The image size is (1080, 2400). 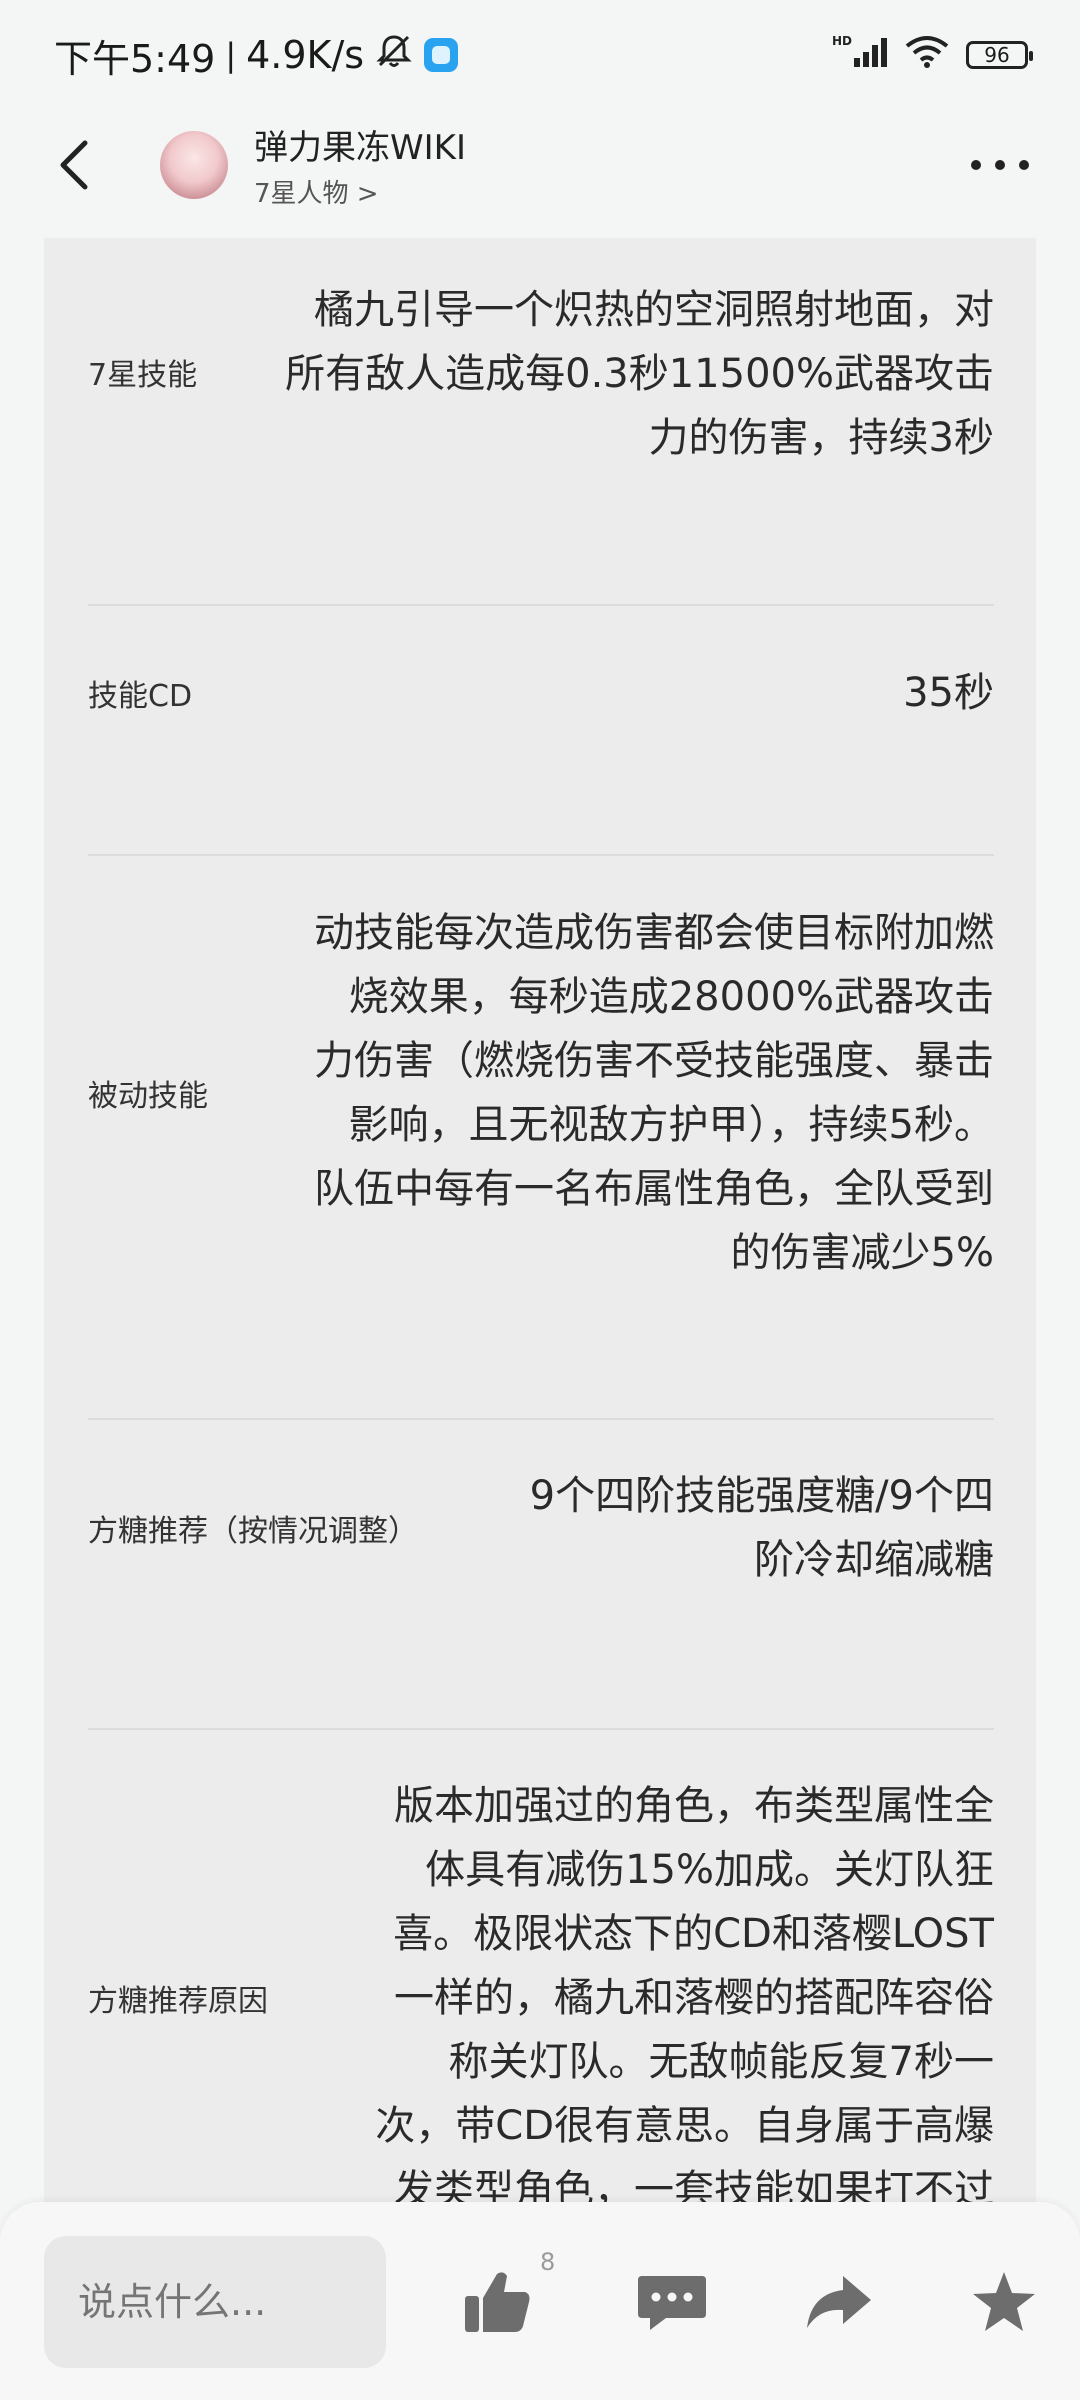 I want to click on value-line: 烧效果，每秒造成28000%武器攻击, so click(x=671, y=997).